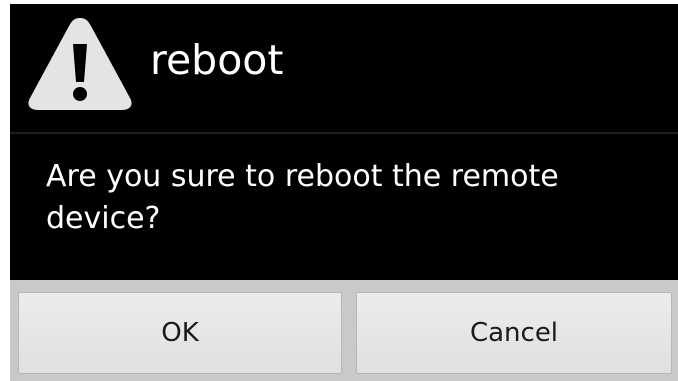 This screenshot has height=381, width=678. What do you see at coordinates (344, 133) in the screenshot?
I see `title-divider` at bounding box center [344, 133].